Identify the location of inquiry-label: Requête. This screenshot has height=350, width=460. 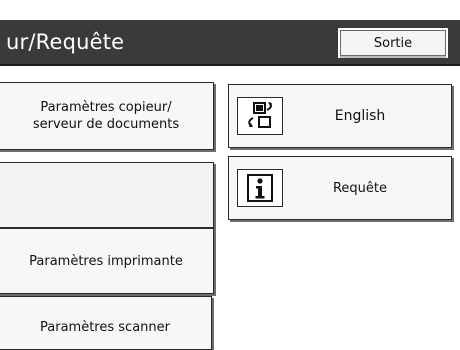
(360, 188).